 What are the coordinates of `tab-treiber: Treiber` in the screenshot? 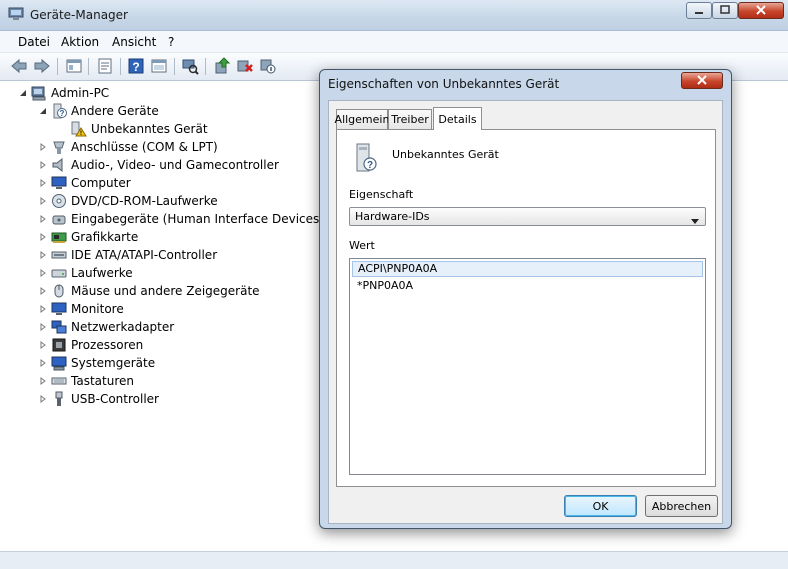 It's located at (410, 119).